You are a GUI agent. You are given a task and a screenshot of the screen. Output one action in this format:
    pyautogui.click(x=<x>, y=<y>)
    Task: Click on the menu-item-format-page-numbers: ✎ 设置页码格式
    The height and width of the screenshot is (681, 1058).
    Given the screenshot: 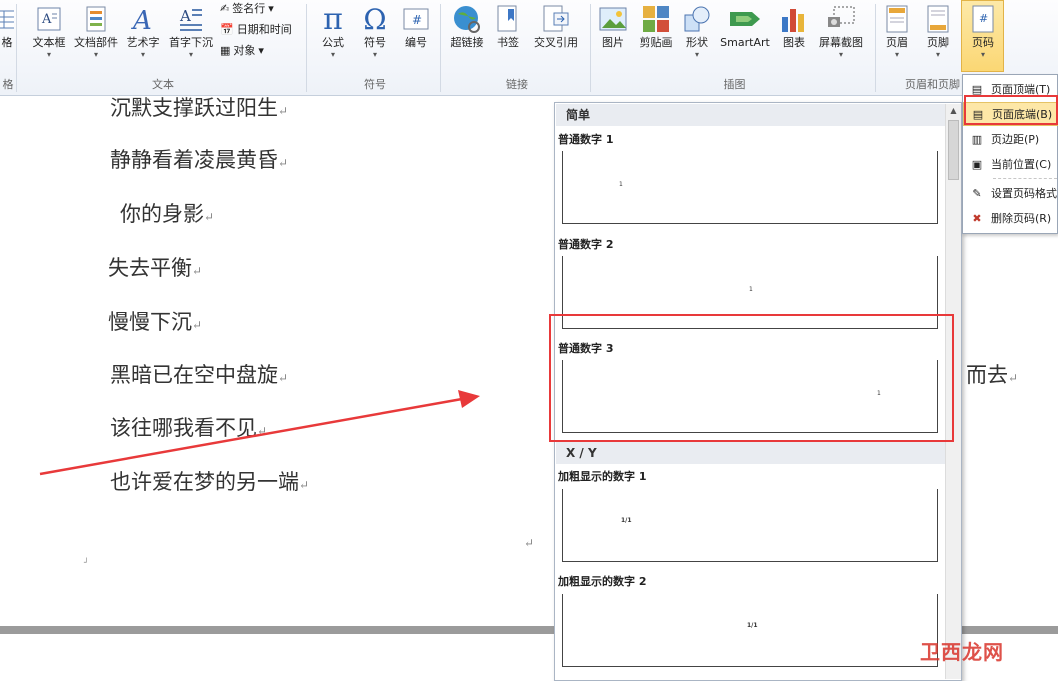 What is the action you would take?
    pyautogui.click(x=1010, y=193)
    